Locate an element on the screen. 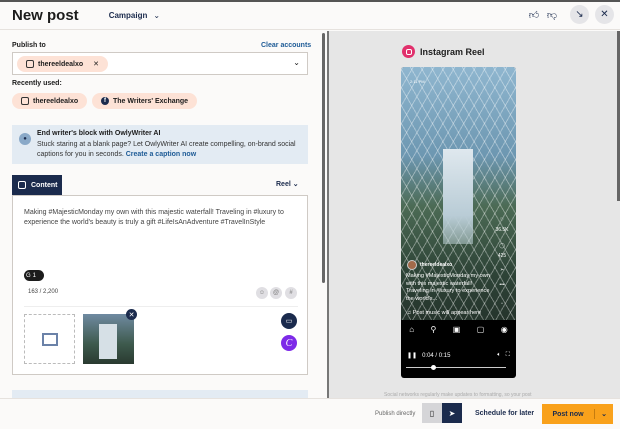 The height and width of the screenshot is (429, 620). left-scrollbar is located at coordinates (323, 158).